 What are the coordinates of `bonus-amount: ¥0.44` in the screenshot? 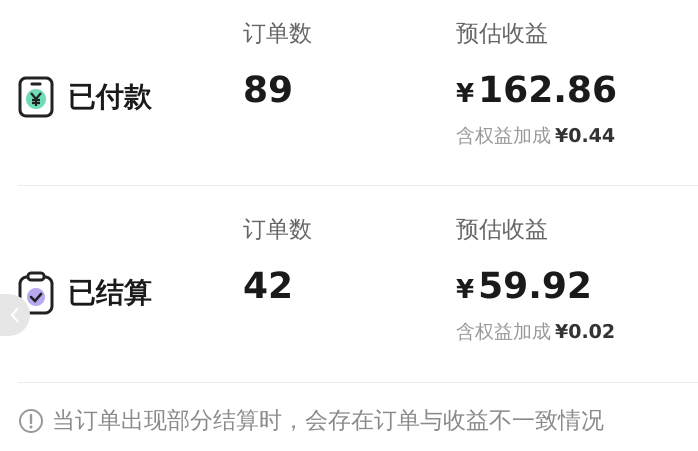 It's located at (585, 136).